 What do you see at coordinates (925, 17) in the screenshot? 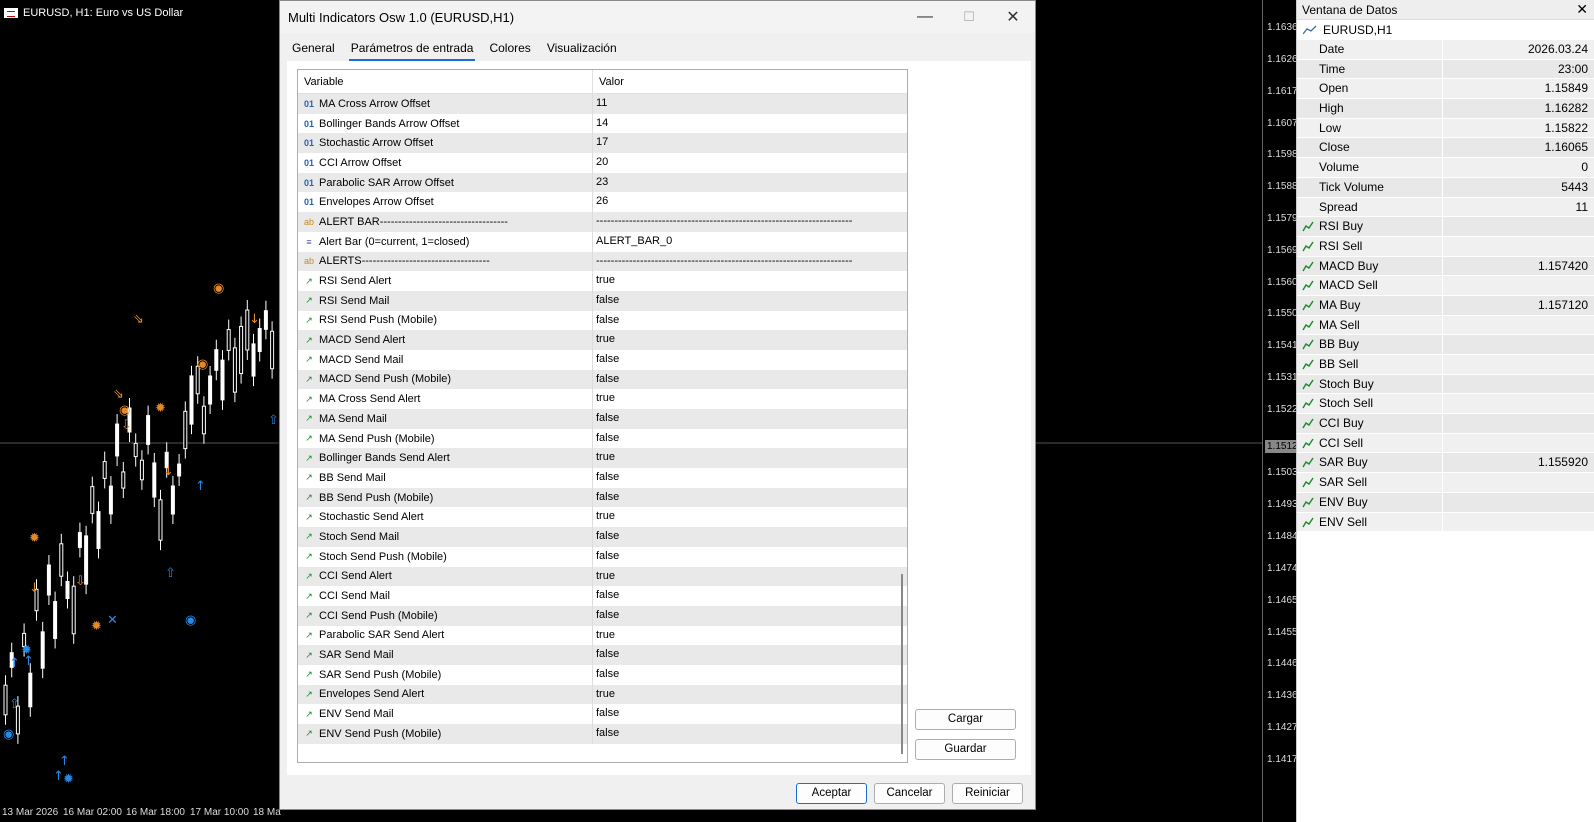
I see `minimize-icon: —` at bounding box center [925, 17].